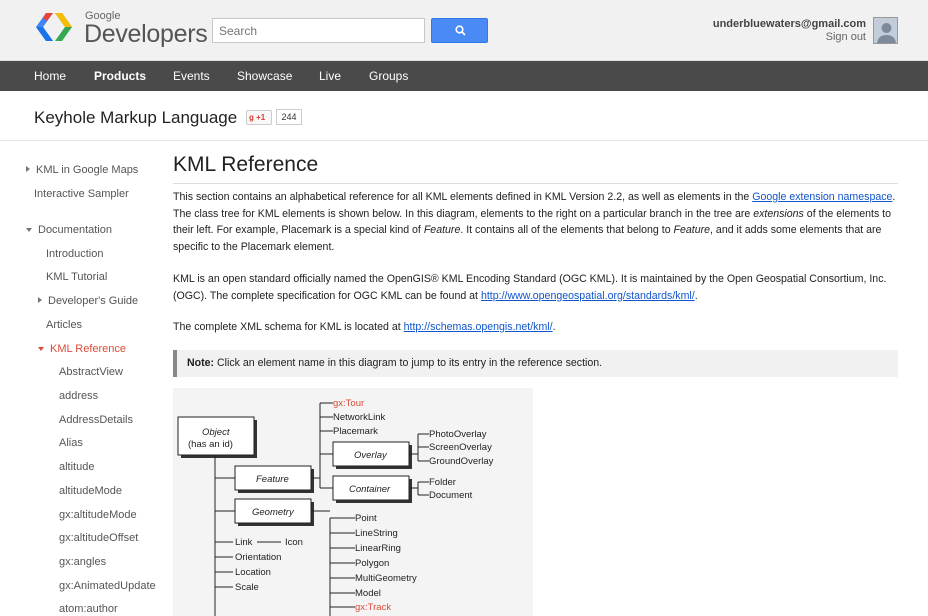  Describe the element at coordinates (253, 572) in the screenshot. I see `location-node: Location` at that location.